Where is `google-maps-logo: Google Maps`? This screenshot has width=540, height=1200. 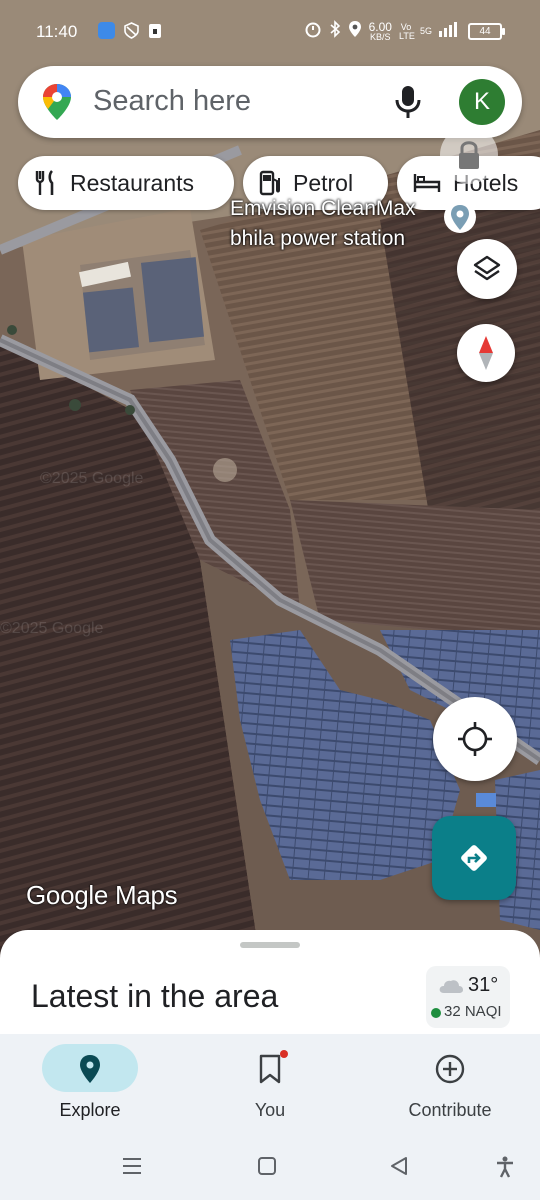
google-maps-logo: Google Maps is located at coordinates (102, 895).